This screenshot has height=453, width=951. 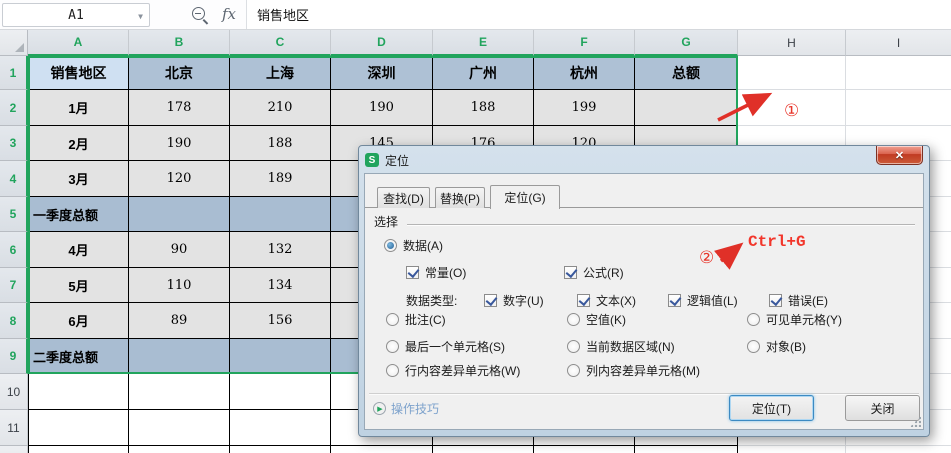 What do you see at coordinates (78, 321) in the screenshot?
I see `cell: 6月` at bounding box center [78, 321].